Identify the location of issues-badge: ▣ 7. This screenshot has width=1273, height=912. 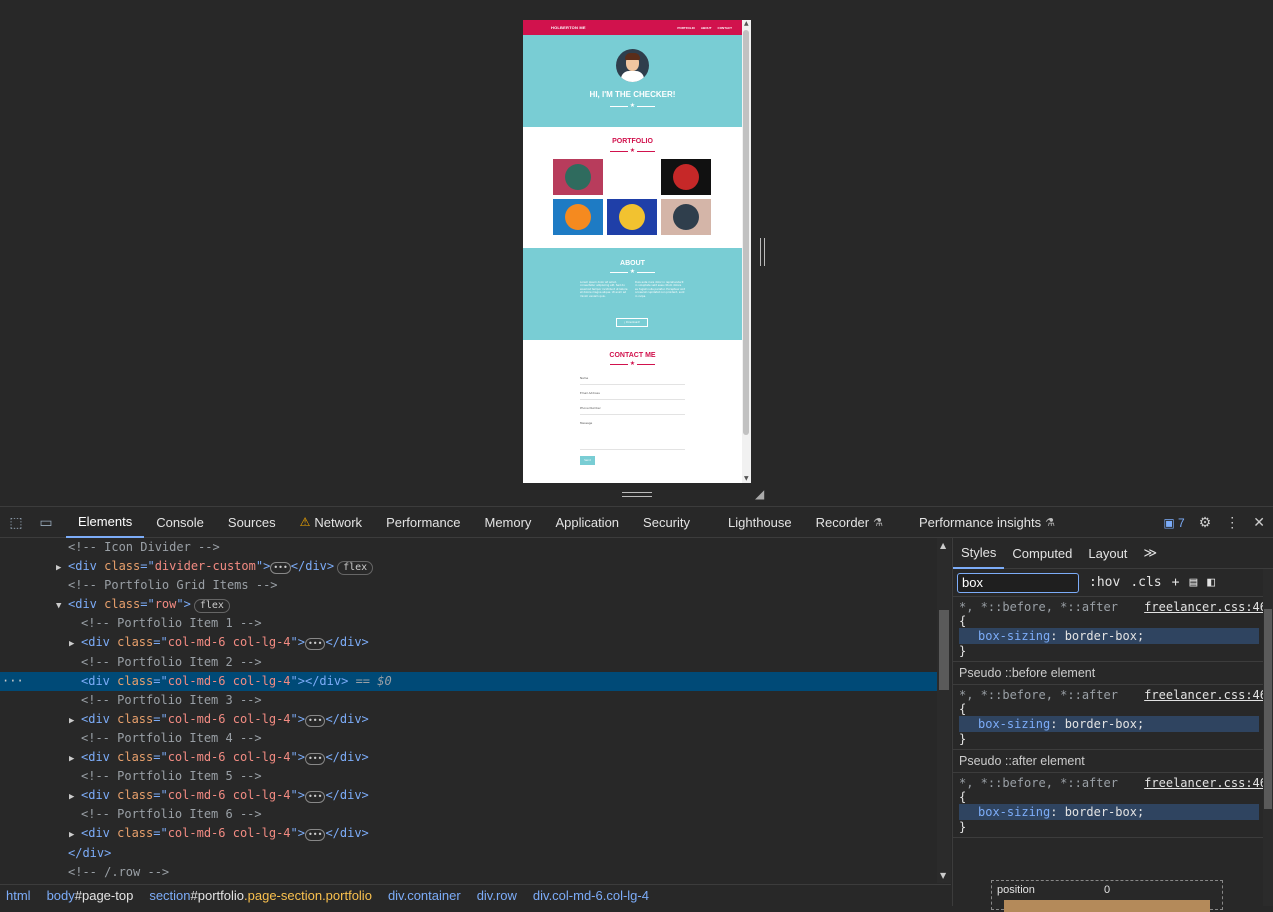
(1173, 523).